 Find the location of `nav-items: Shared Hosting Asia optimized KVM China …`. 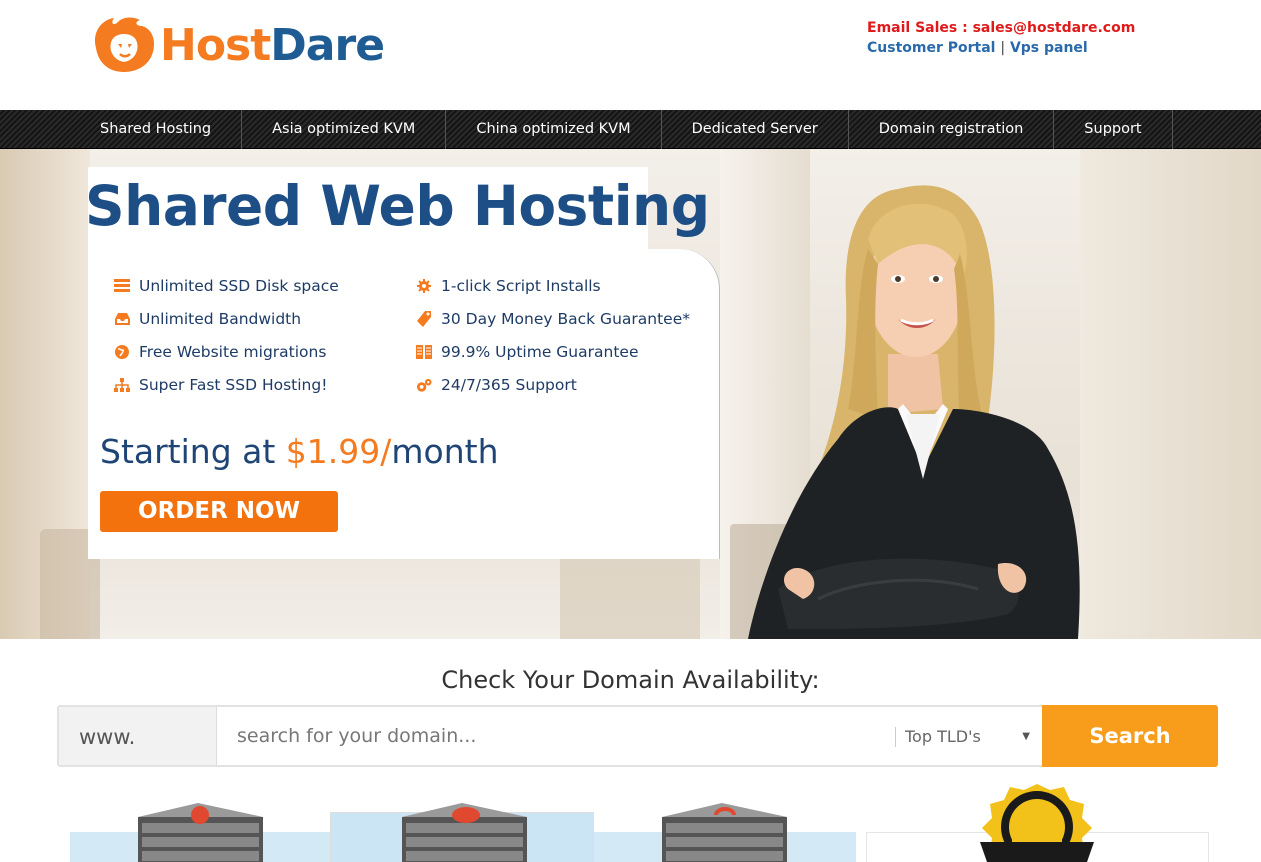

nav-items: Shared Hosting Asia optimized KVM China … is located at coordinates (621, 129).